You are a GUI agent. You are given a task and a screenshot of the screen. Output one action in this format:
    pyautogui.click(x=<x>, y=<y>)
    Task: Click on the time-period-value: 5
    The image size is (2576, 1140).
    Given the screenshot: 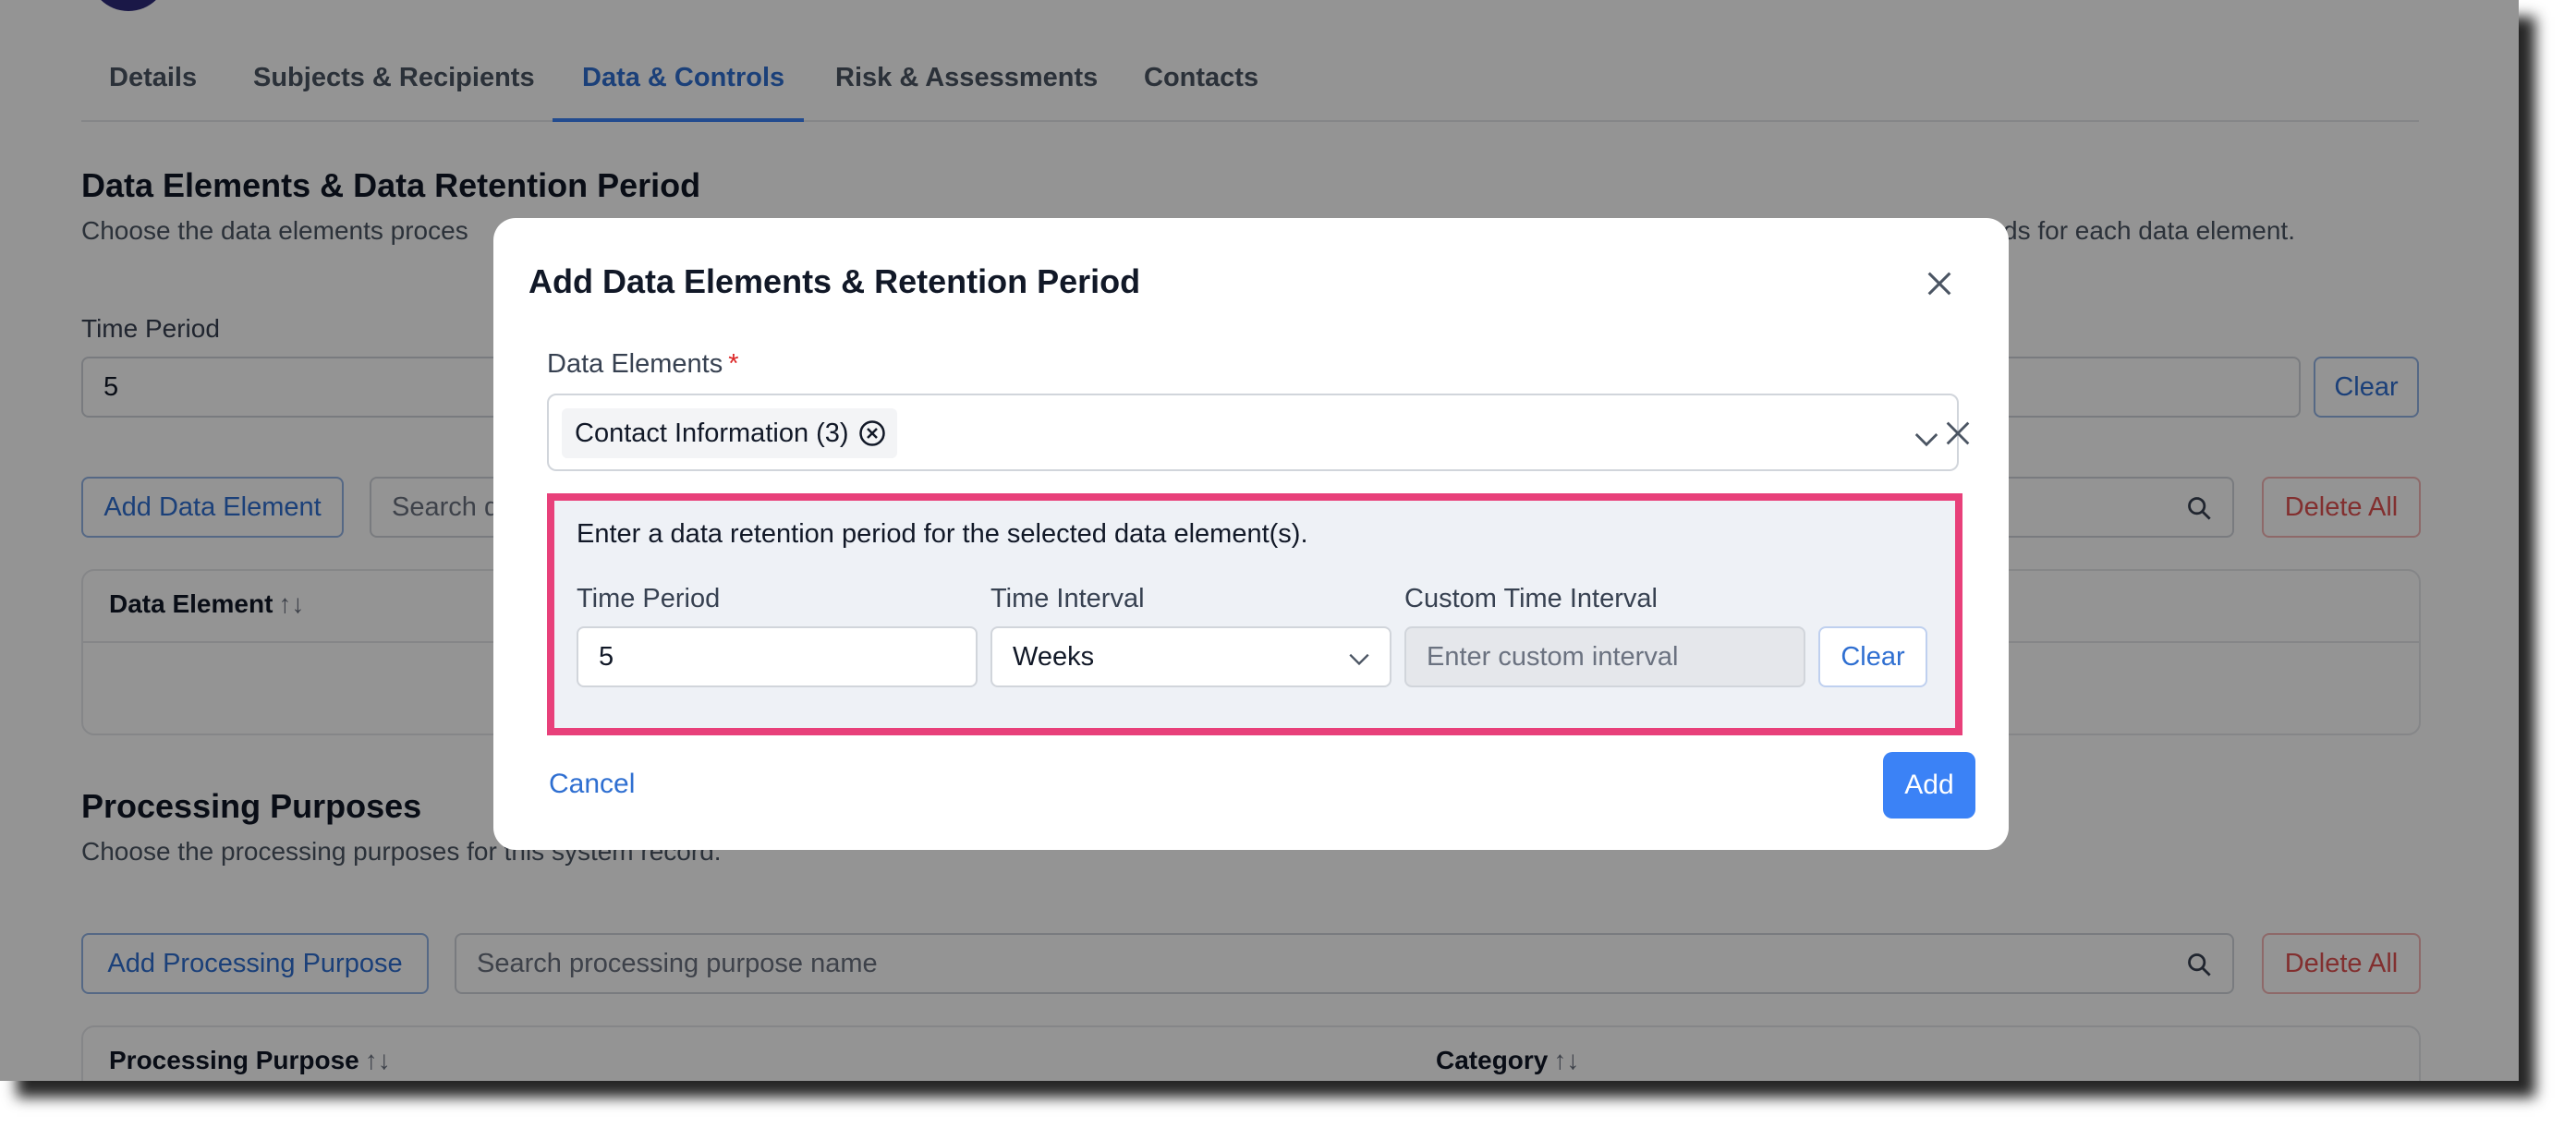 What is the action you would take?
    pyautogui.click(x=606, y=656)
    